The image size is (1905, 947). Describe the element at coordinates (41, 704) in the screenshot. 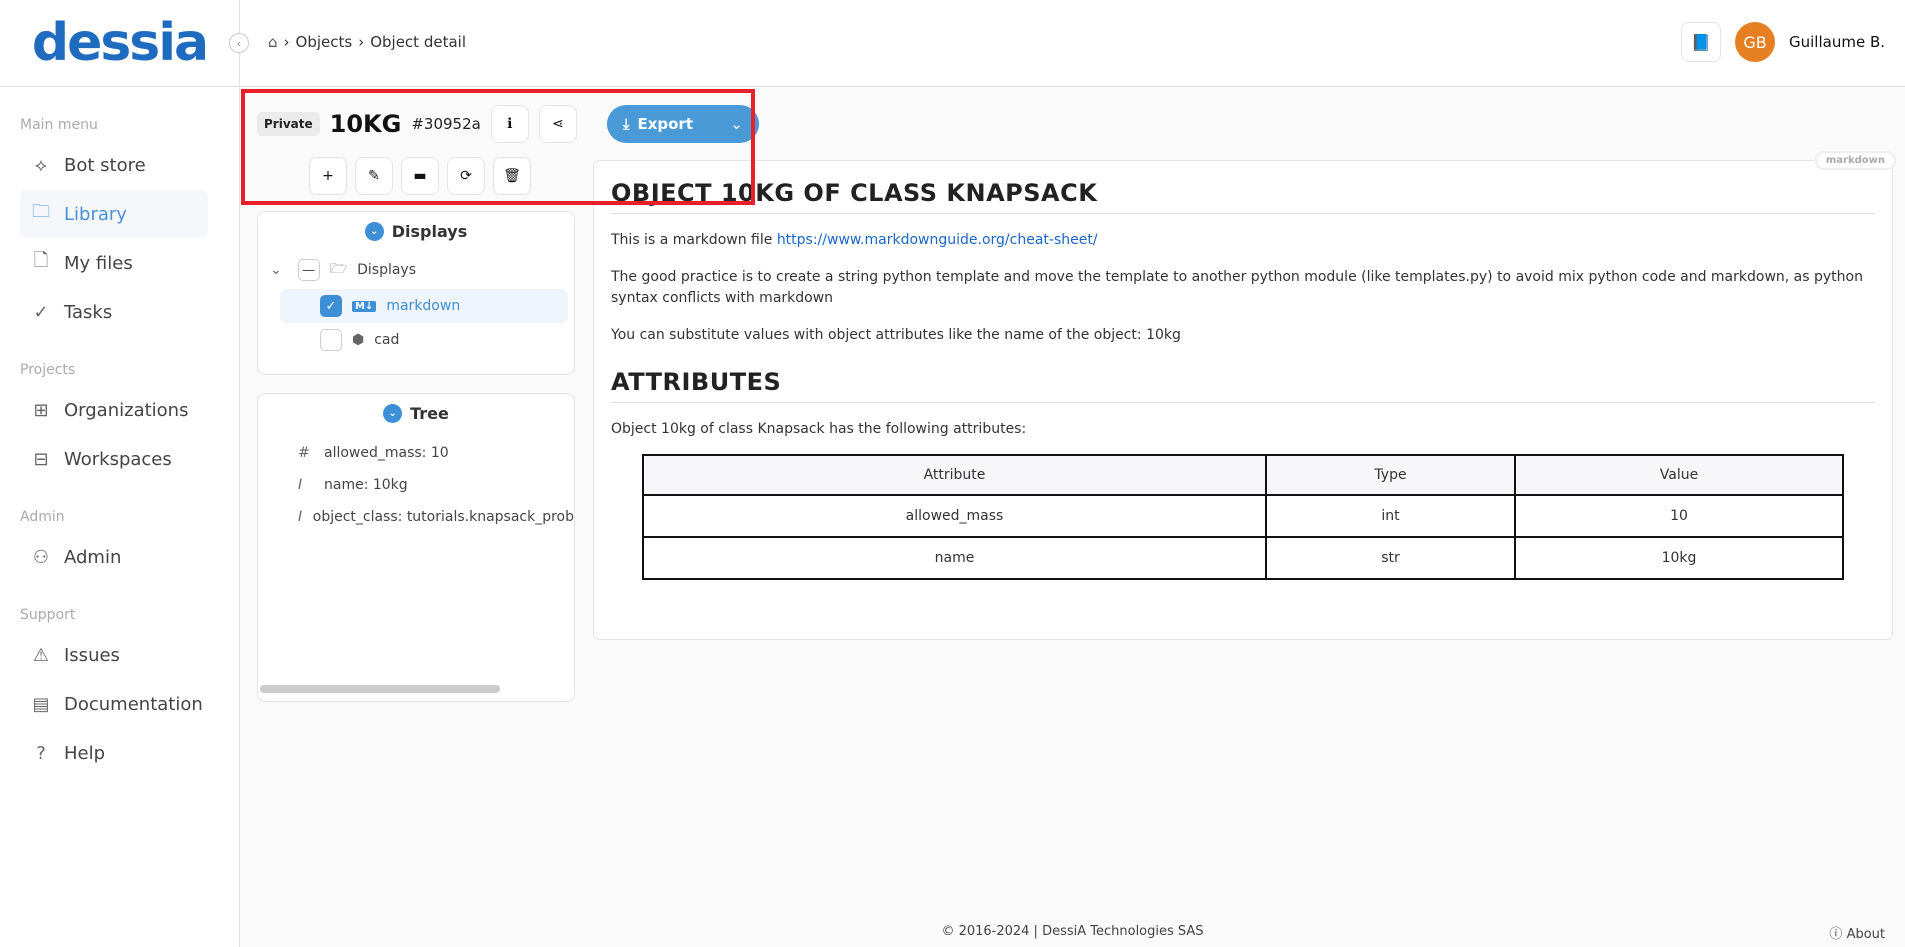

I see `document-icon: ▤` at that location.